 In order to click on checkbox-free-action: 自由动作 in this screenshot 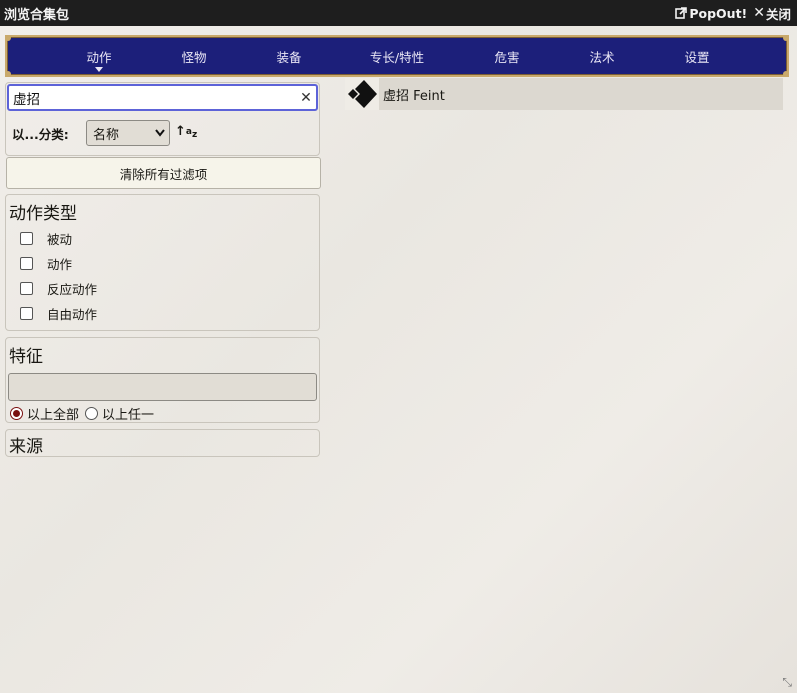, I will do `click(162, 313)`.